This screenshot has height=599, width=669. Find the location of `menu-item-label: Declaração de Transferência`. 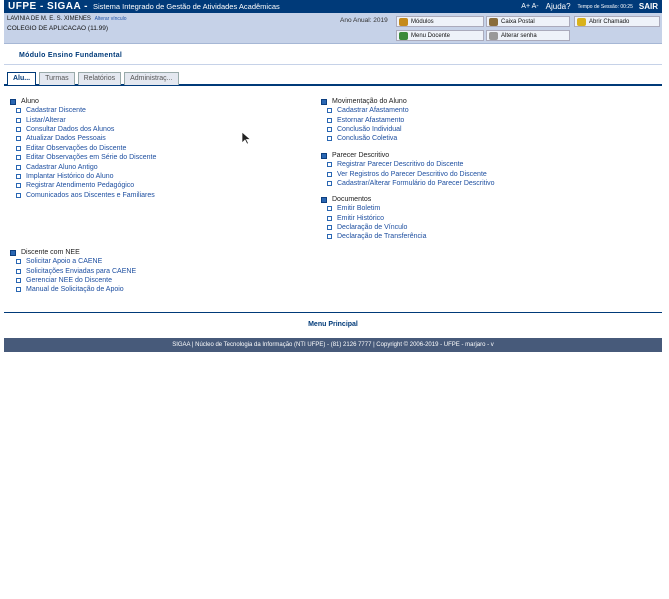

menu-item-label: Declaração de Transferência is located at coordinates (382, 237).